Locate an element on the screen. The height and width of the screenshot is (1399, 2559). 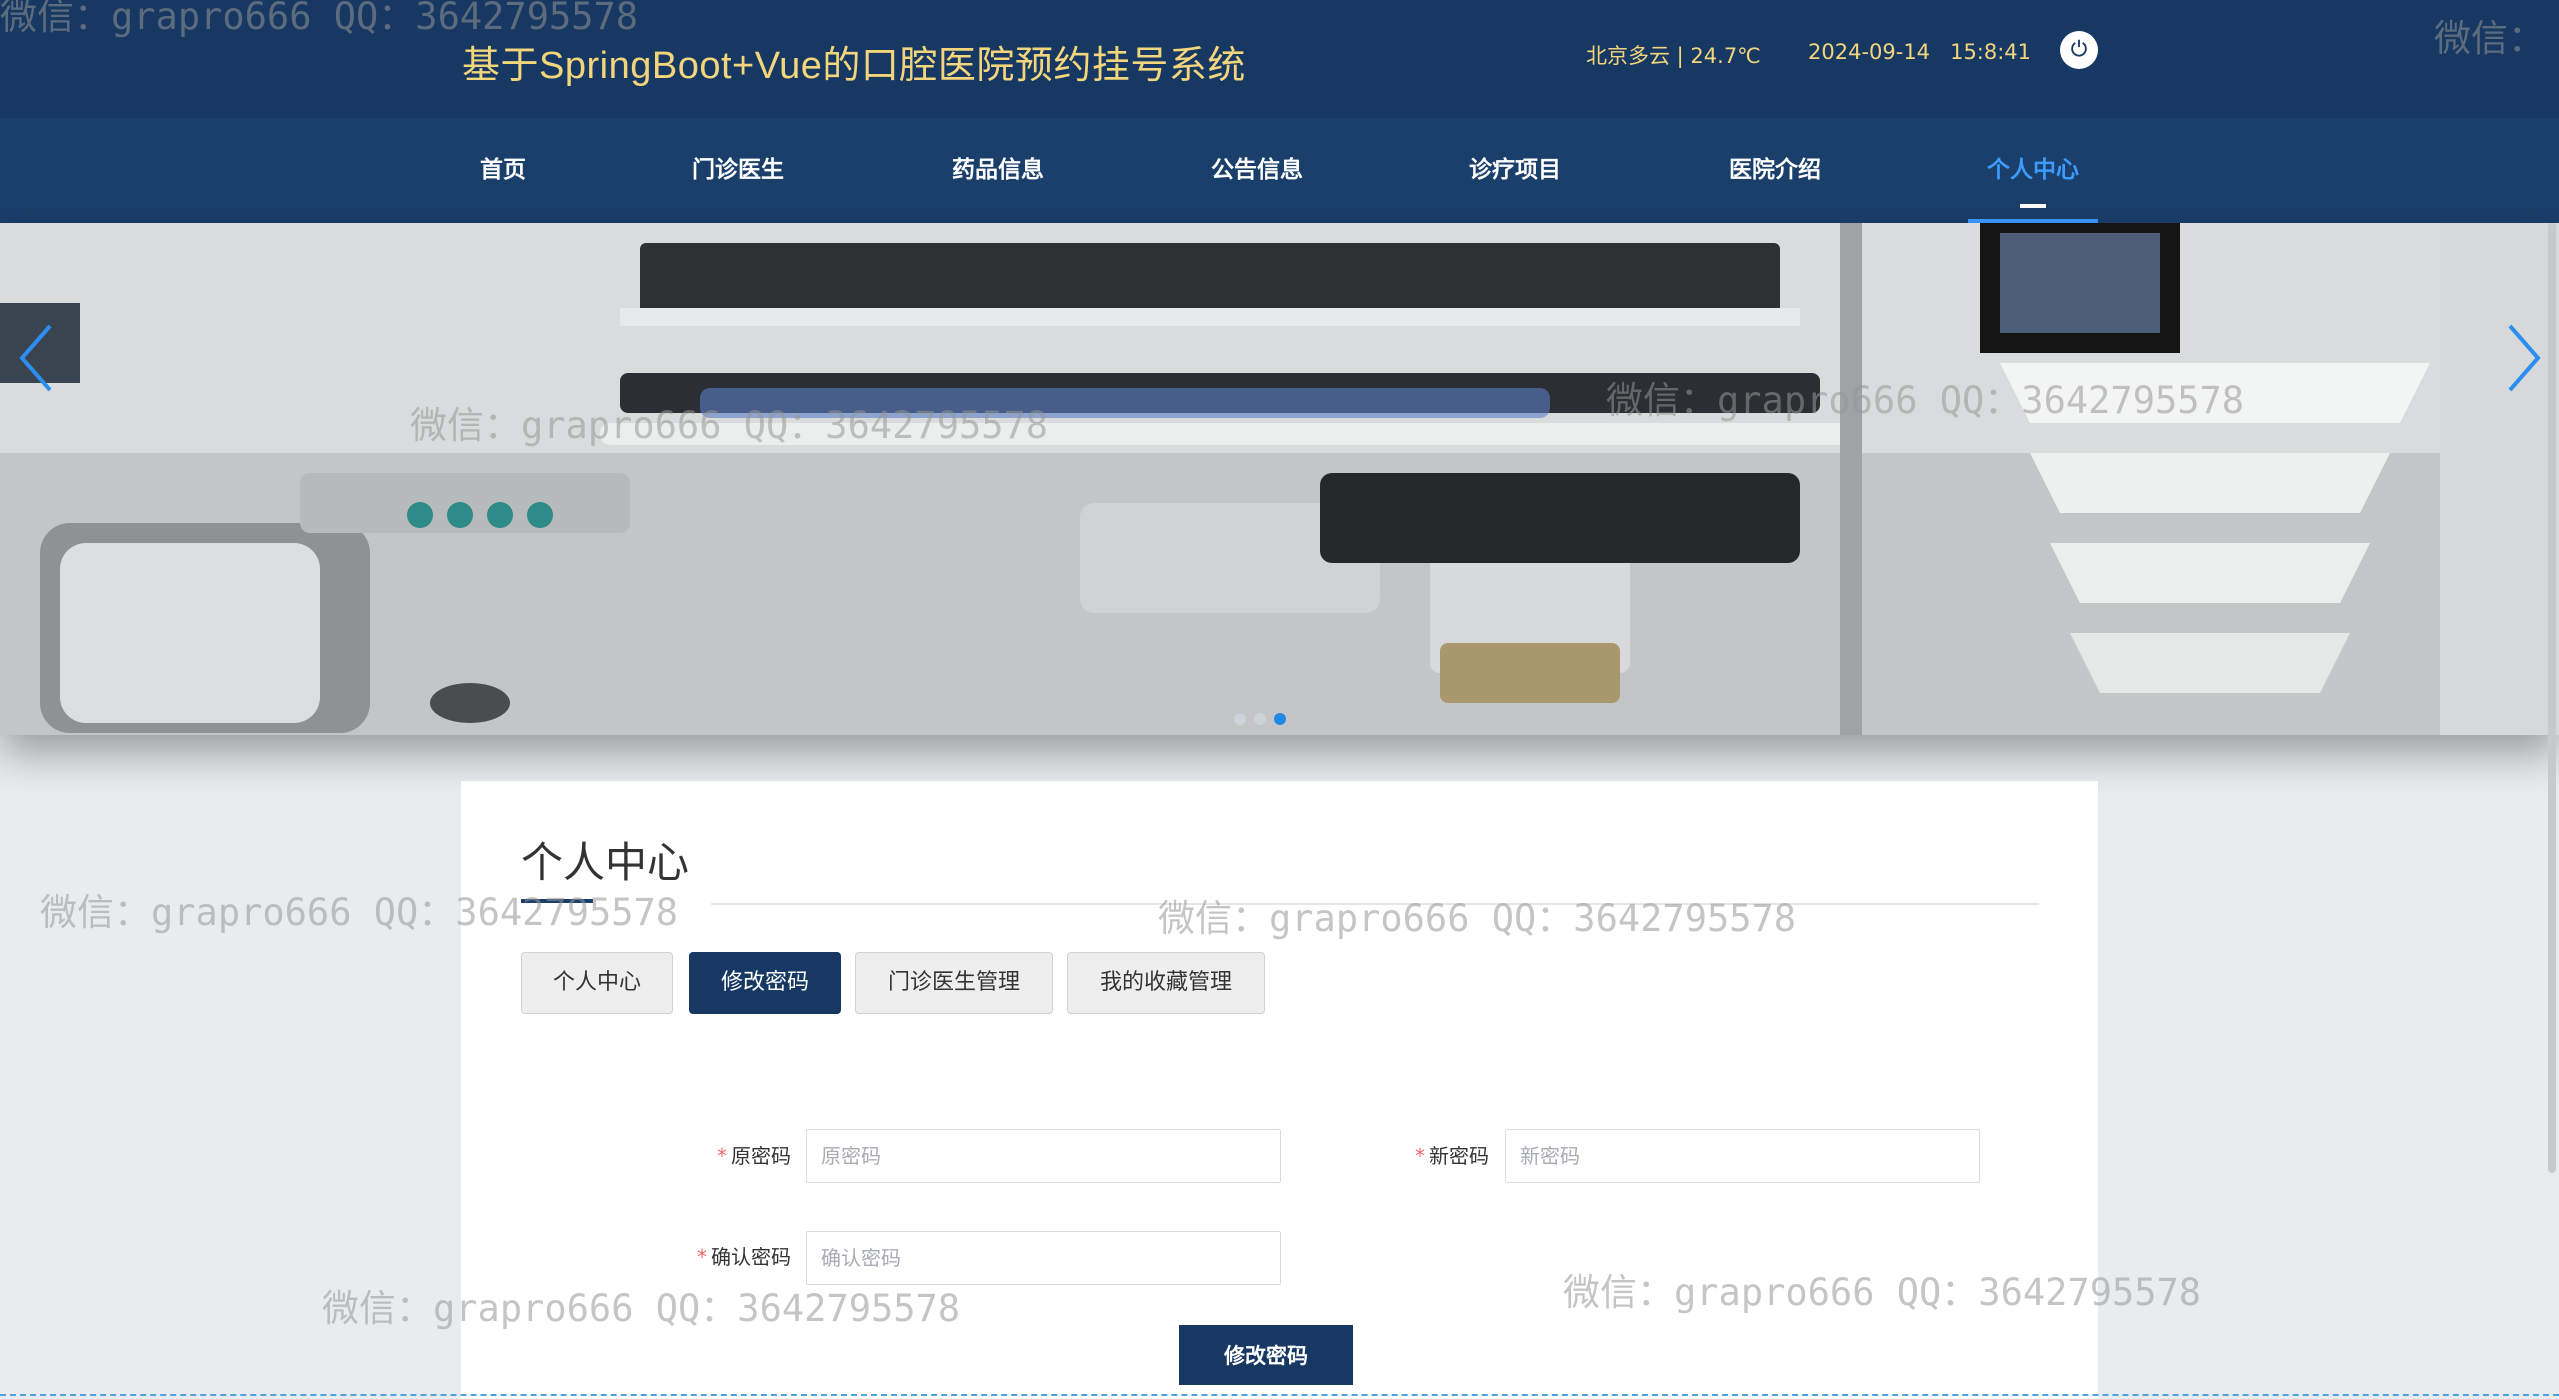
tab-label: 门诊医生管理 is located at coordinates (953, 982).